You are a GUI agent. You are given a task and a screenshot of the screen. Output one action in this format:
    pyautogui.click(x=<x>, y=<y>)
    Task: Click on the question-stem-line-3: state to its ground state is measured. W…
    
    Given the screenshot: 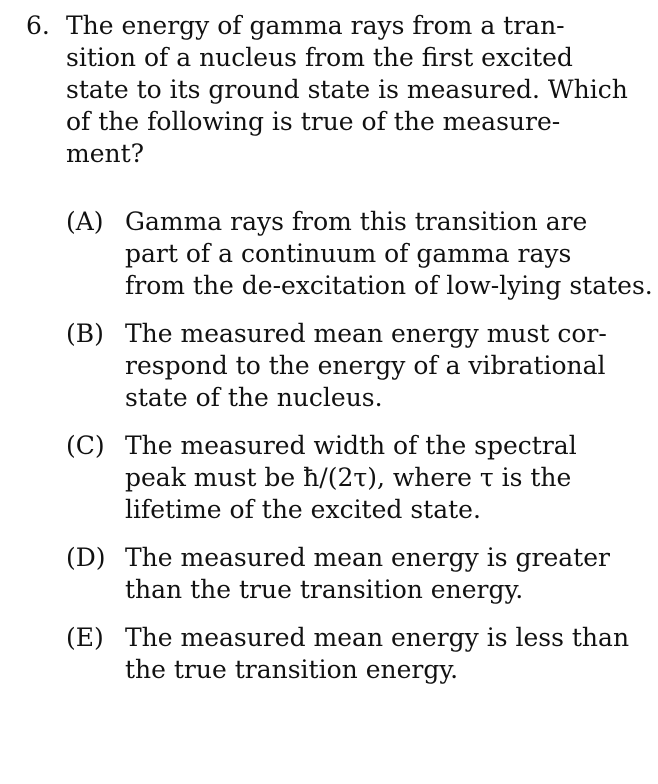 What is the action you would take?
    pyautogui.click(x=347, y=89)
    